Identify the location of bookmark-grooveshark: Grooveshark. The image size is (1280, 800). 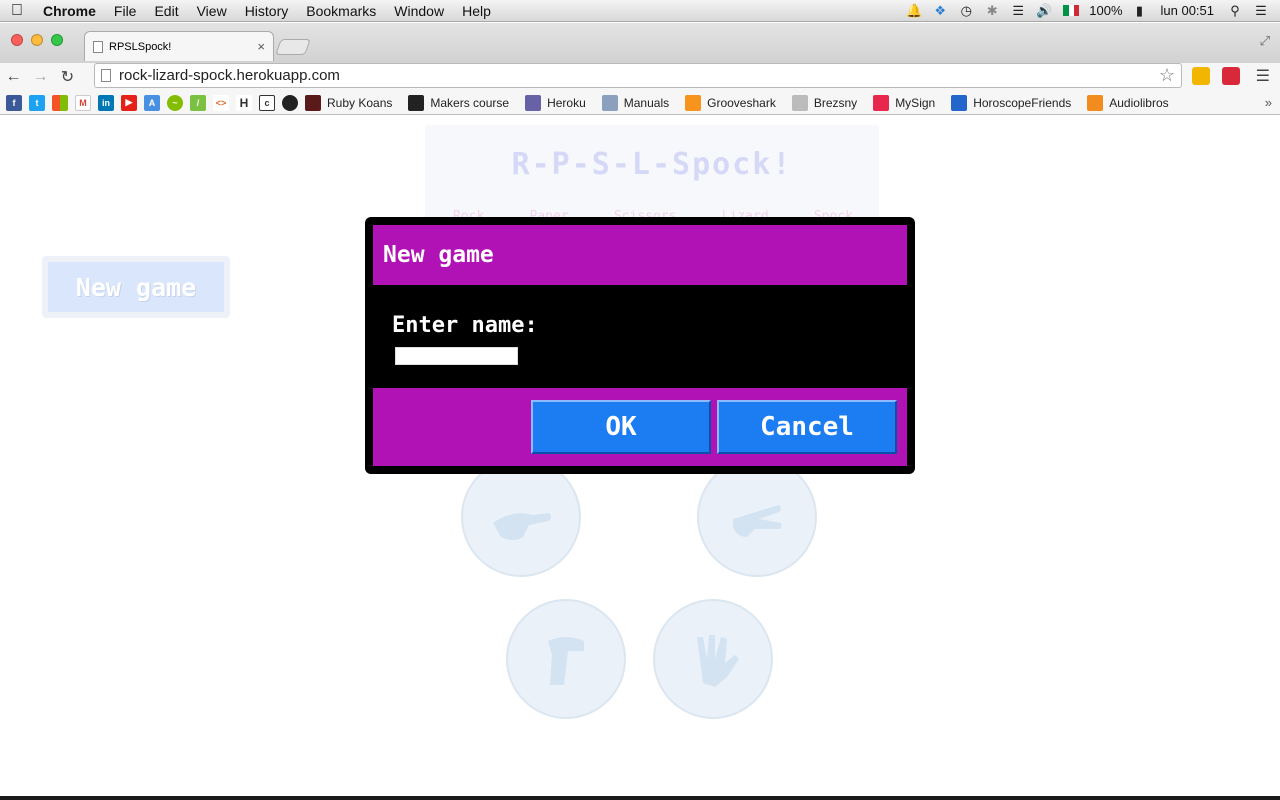
(730, 102).